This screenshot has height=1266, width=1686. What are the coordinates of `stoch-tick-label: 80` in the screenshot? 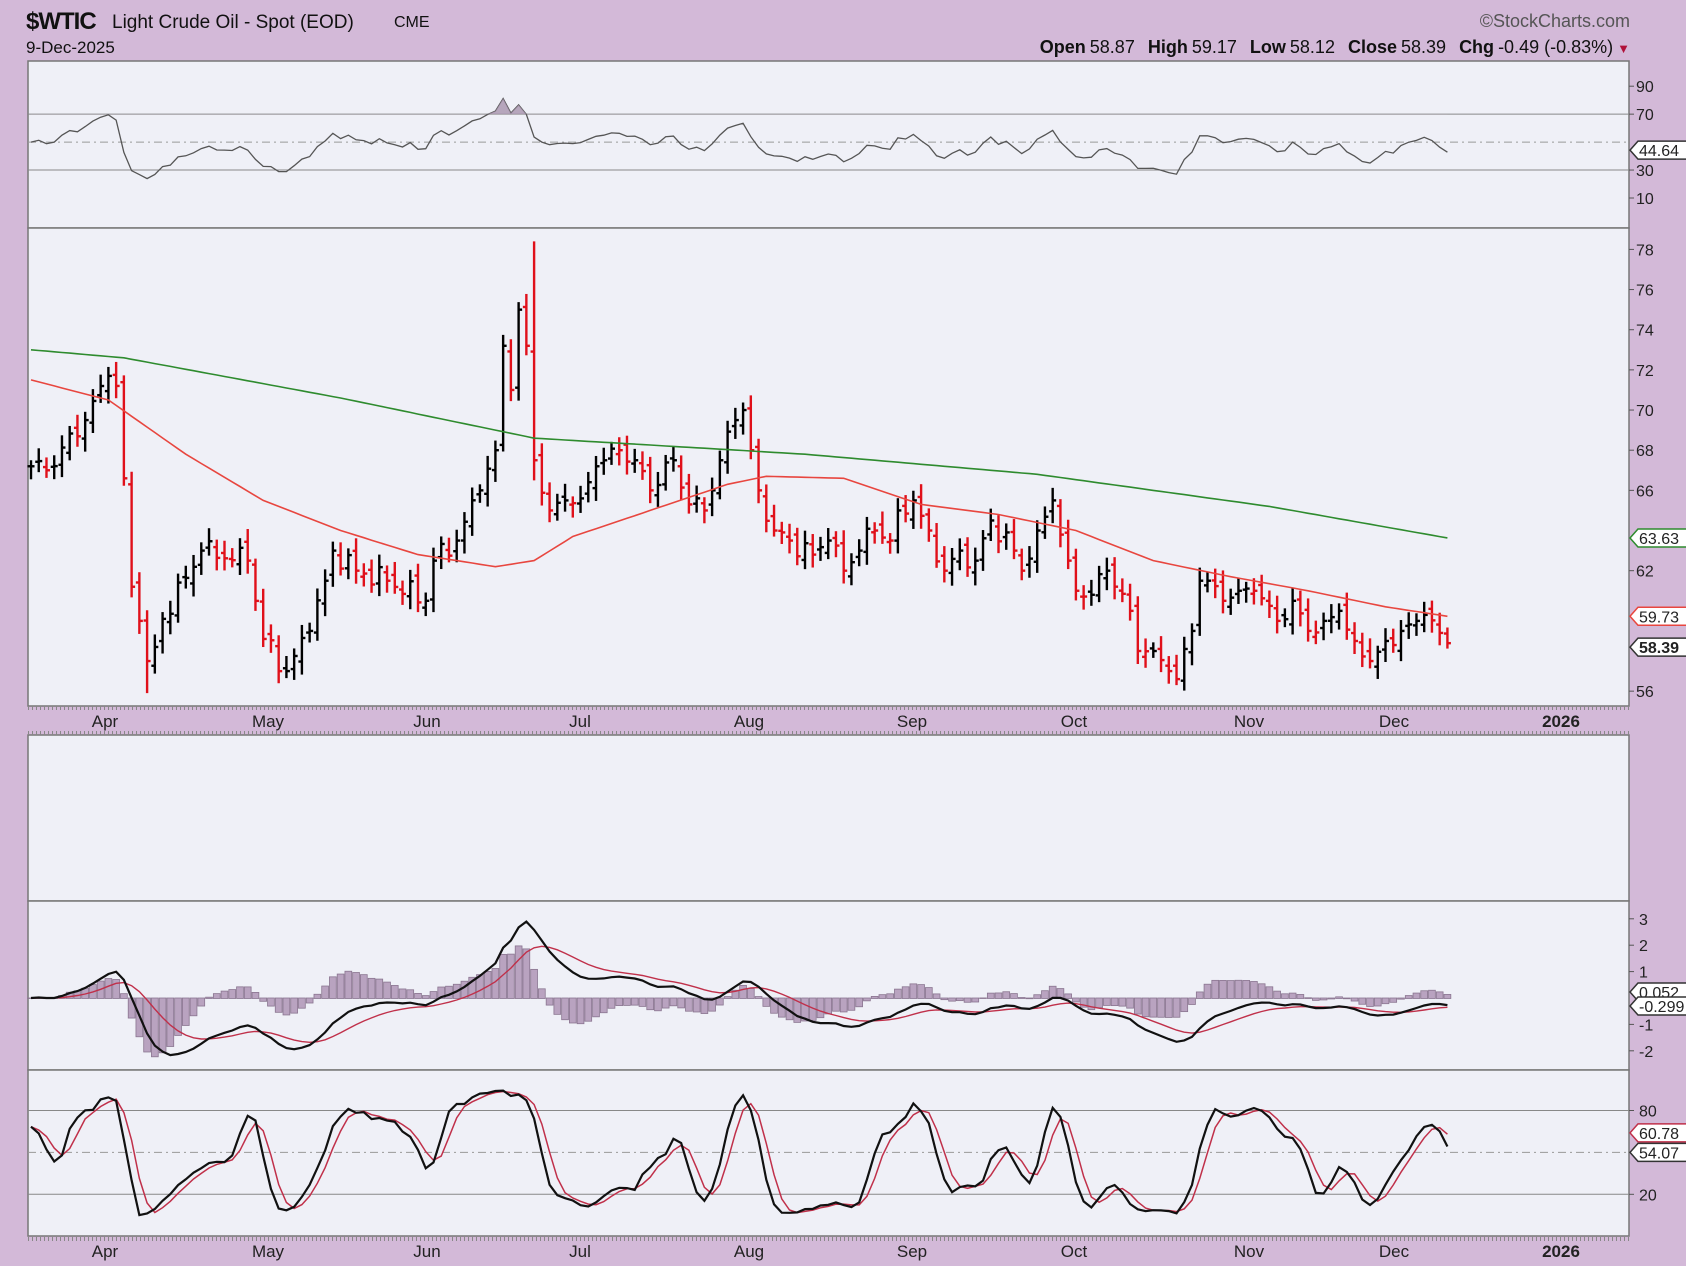 It's located at (1648, 1111).